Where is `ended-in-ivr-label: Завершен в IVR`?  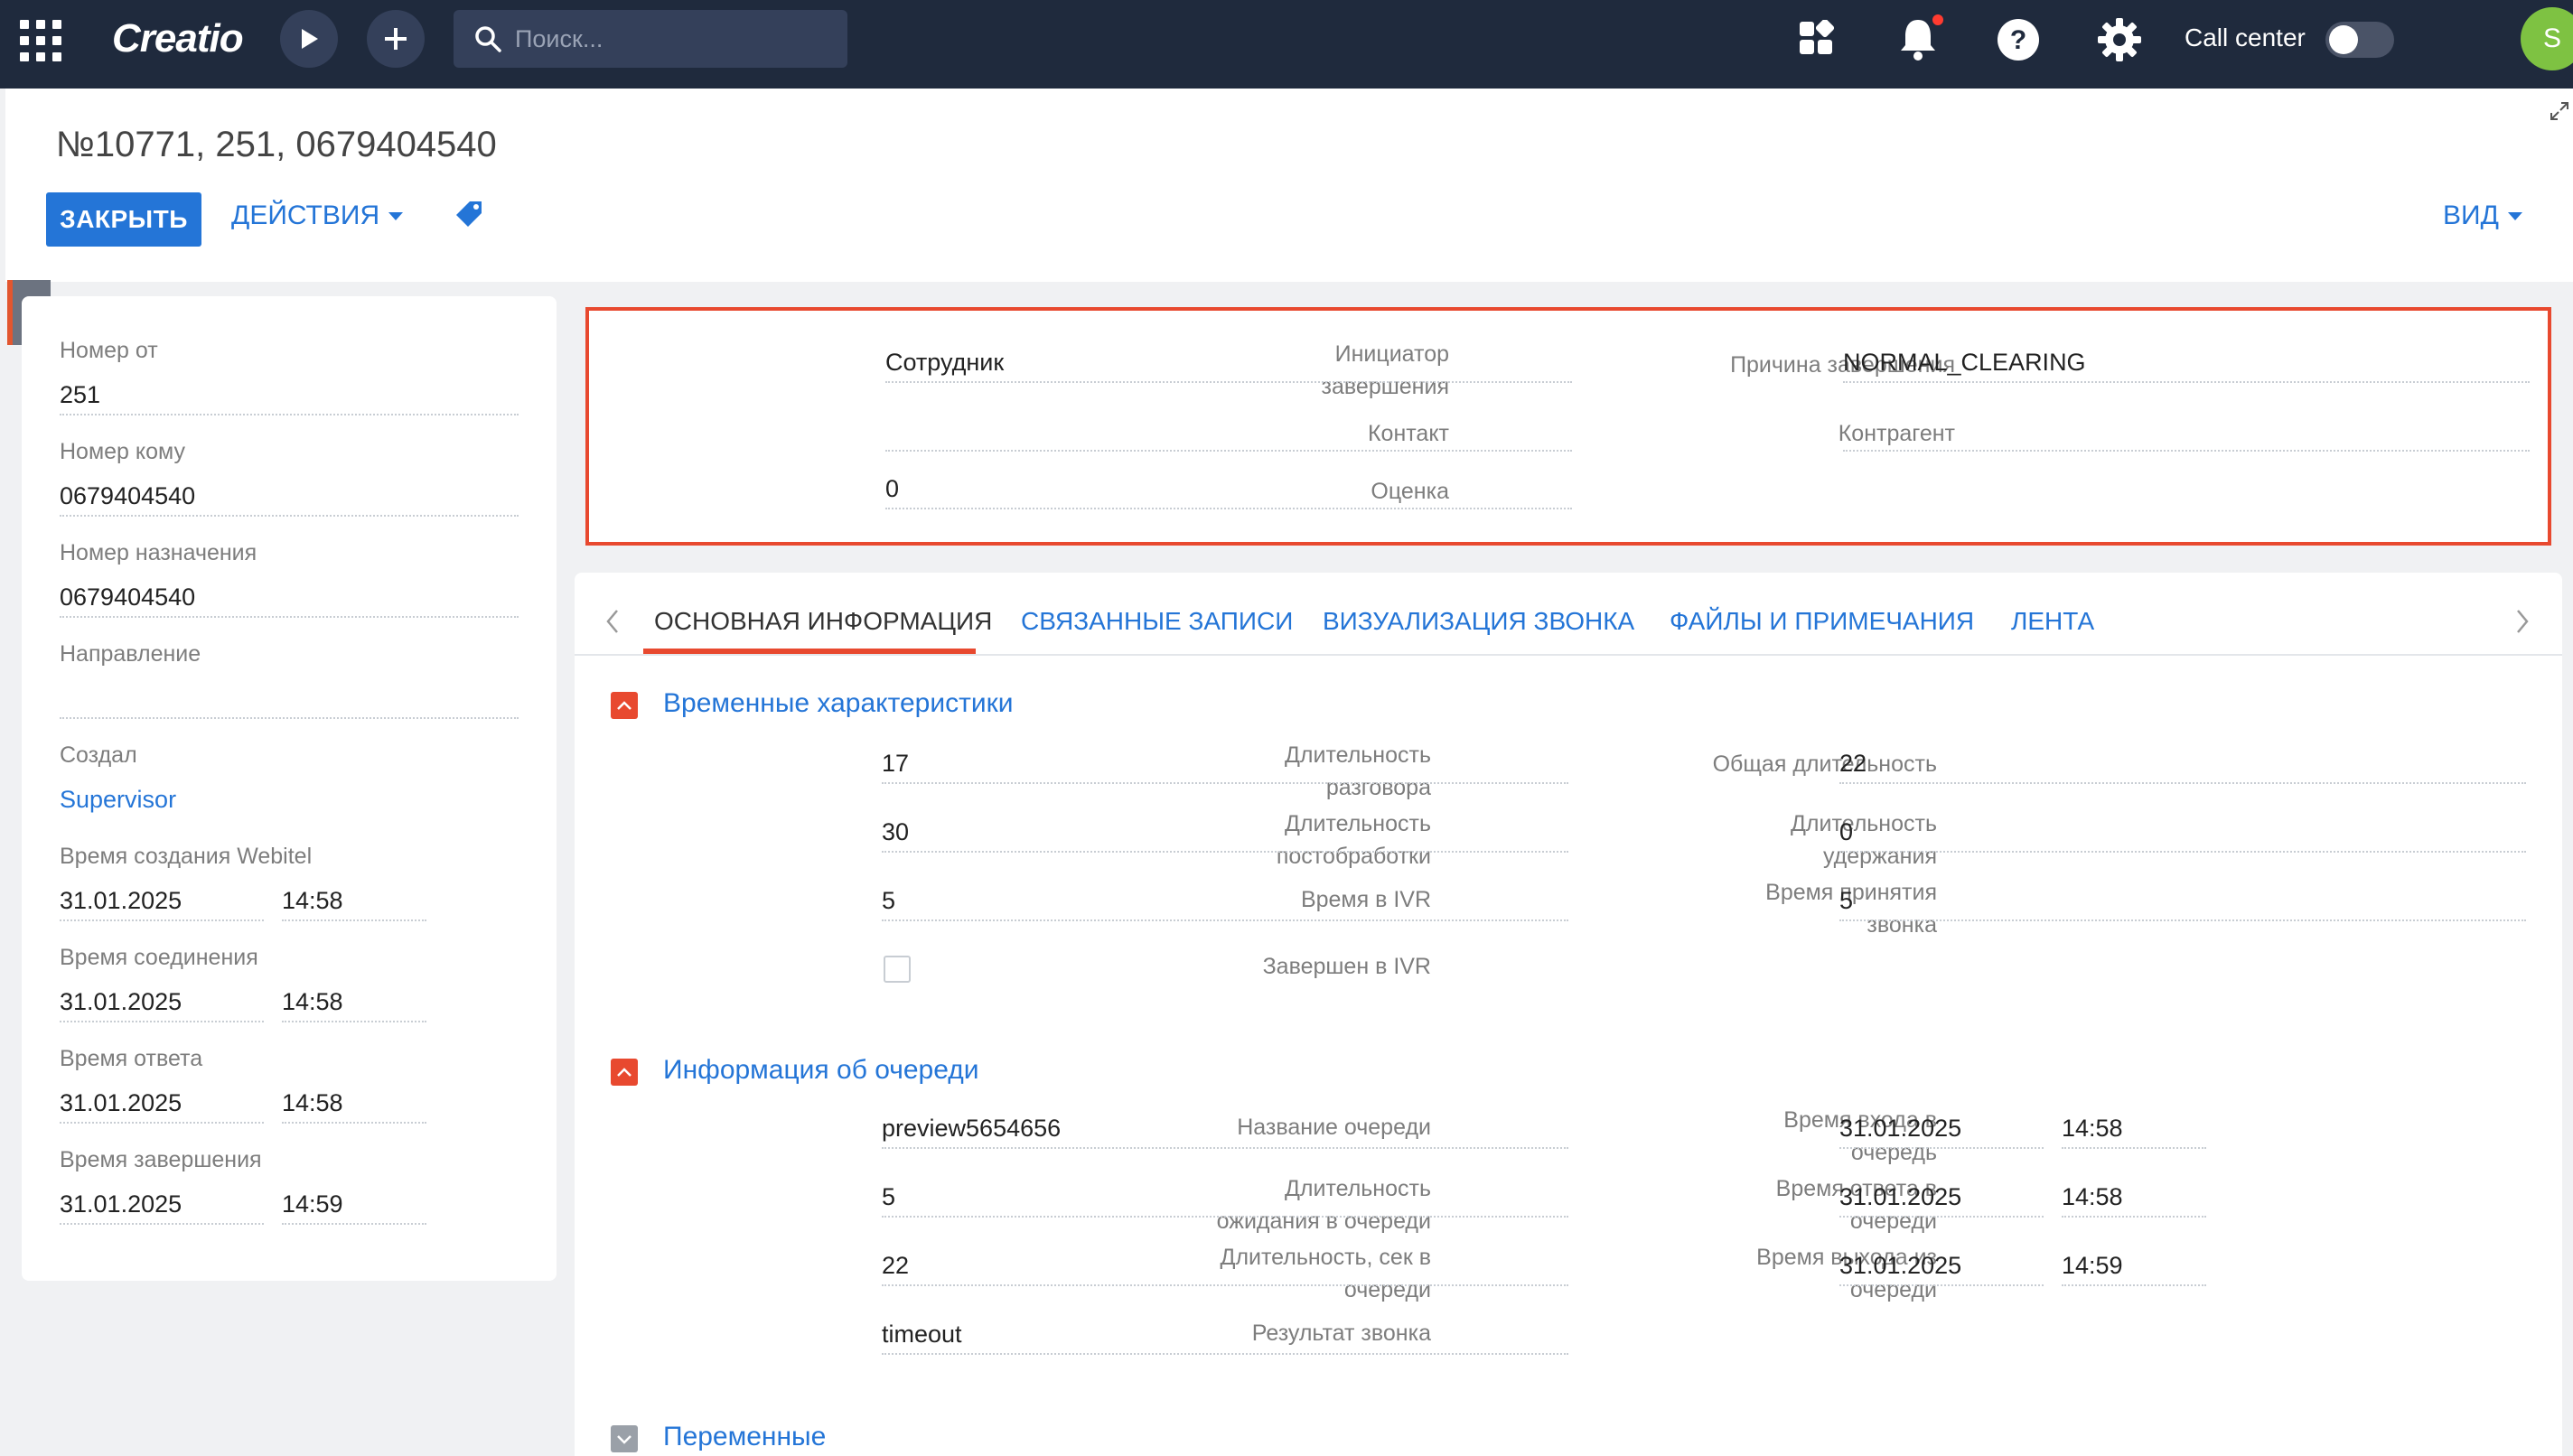 ended-in-ivr-label: Завершен в IVR is located at coordinates (1346, 967).